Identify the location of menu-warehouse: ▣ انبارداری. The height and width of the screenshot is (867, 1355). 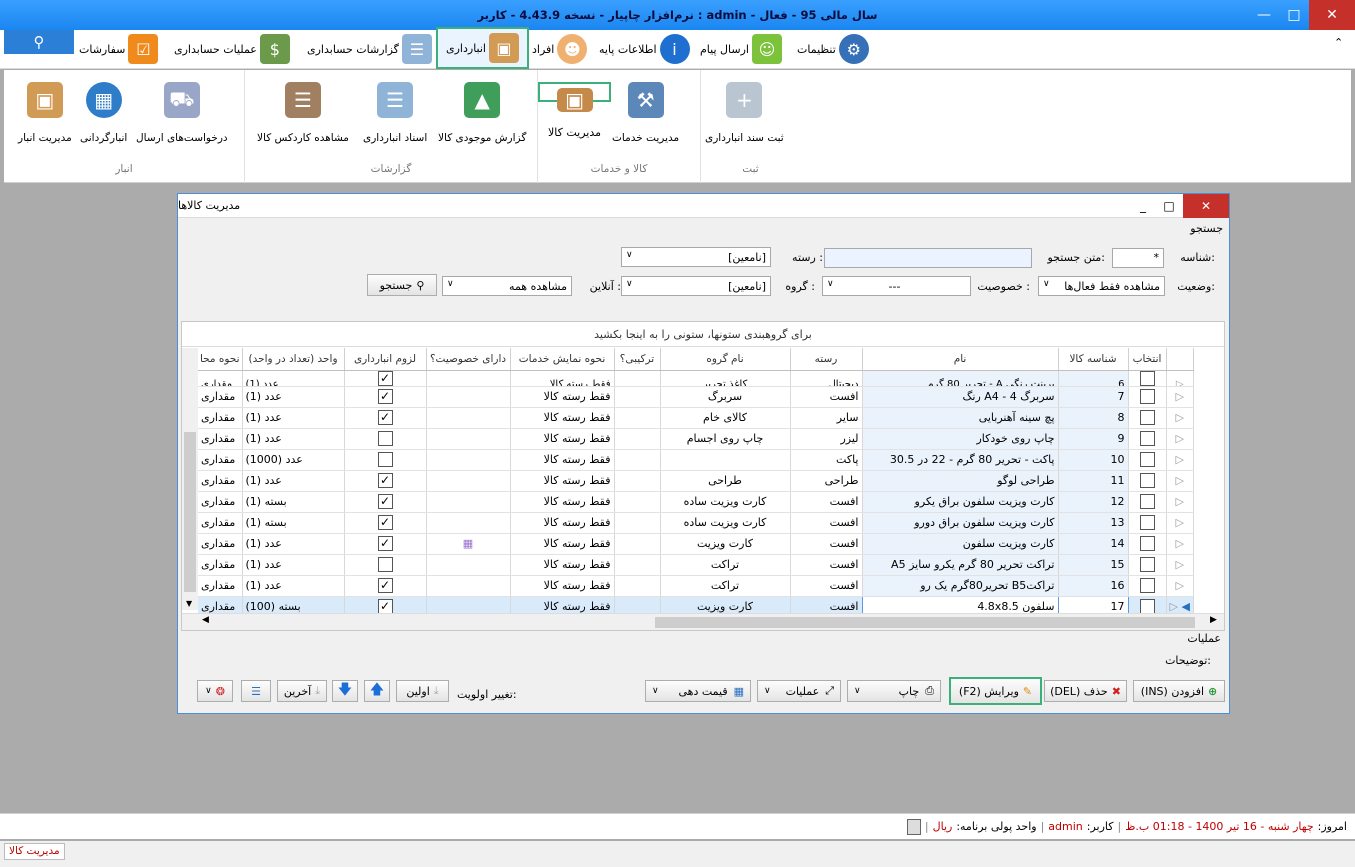
(482, 48).